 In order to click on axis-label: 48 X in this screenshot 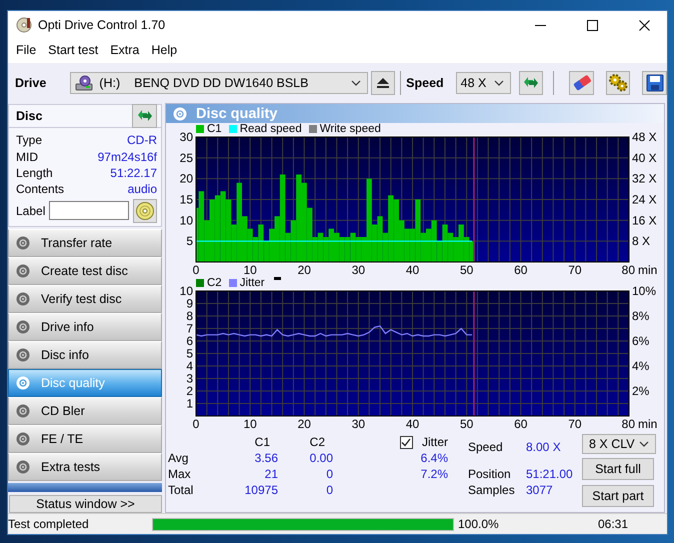, I will do `click(644, 137)`.